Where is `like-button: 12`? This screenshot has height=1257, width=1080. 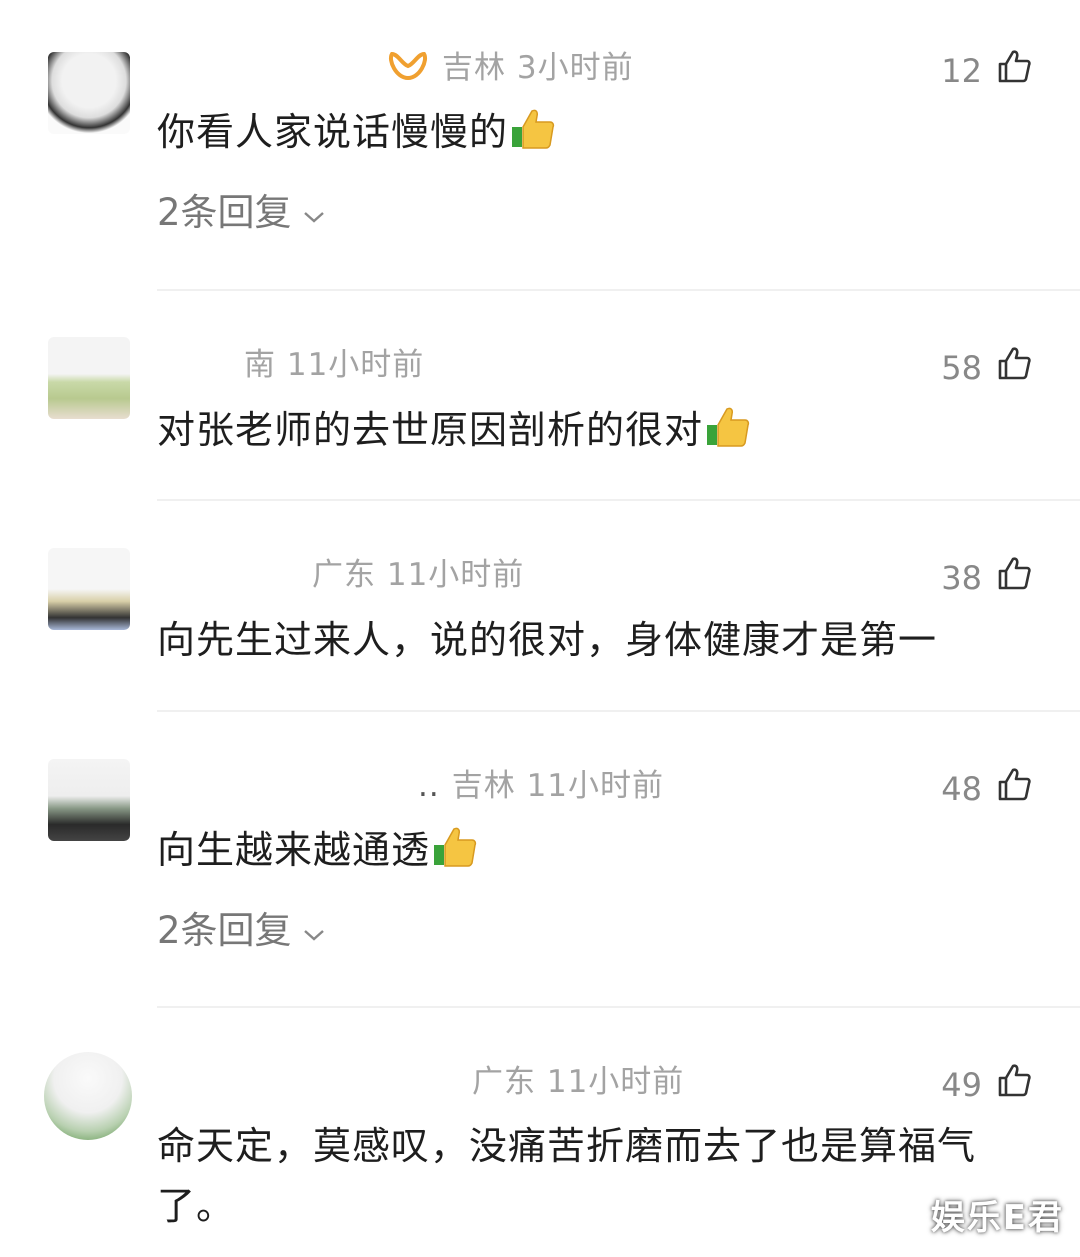
like-button: 12 is located at coordinates (986, 70).